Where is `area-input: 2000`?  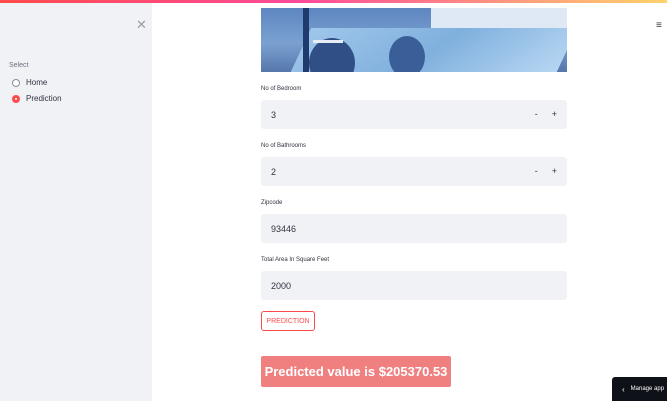 area-input: 2000 is located at coordinates (414, 285).